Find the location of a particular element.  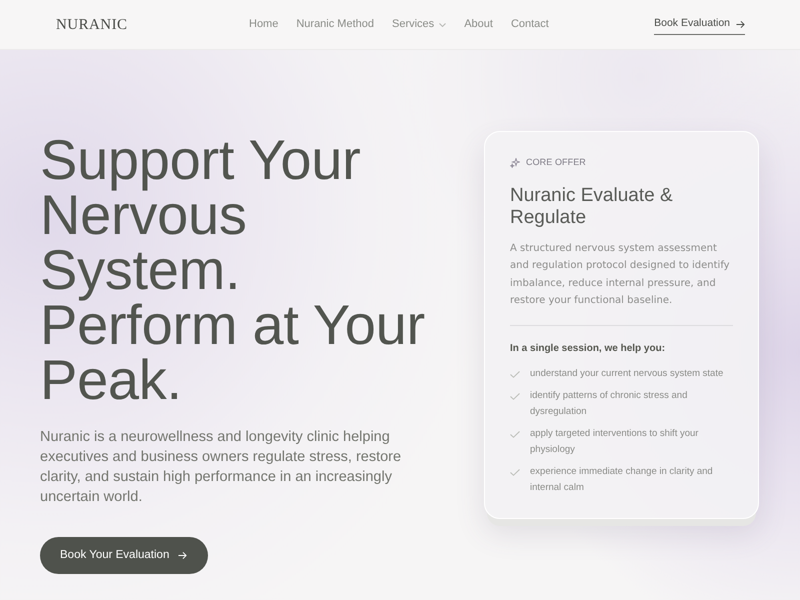

nav-link: About is located at coordinates (478, 24).